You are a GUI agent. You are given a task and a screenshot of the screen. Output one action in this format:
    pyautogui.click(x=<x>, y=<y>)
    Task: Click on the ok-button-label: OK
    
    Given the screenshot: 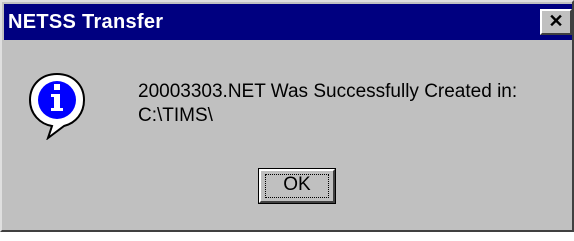 What is the action you would take?
    pyautogui.click(x=297, y=184)
    